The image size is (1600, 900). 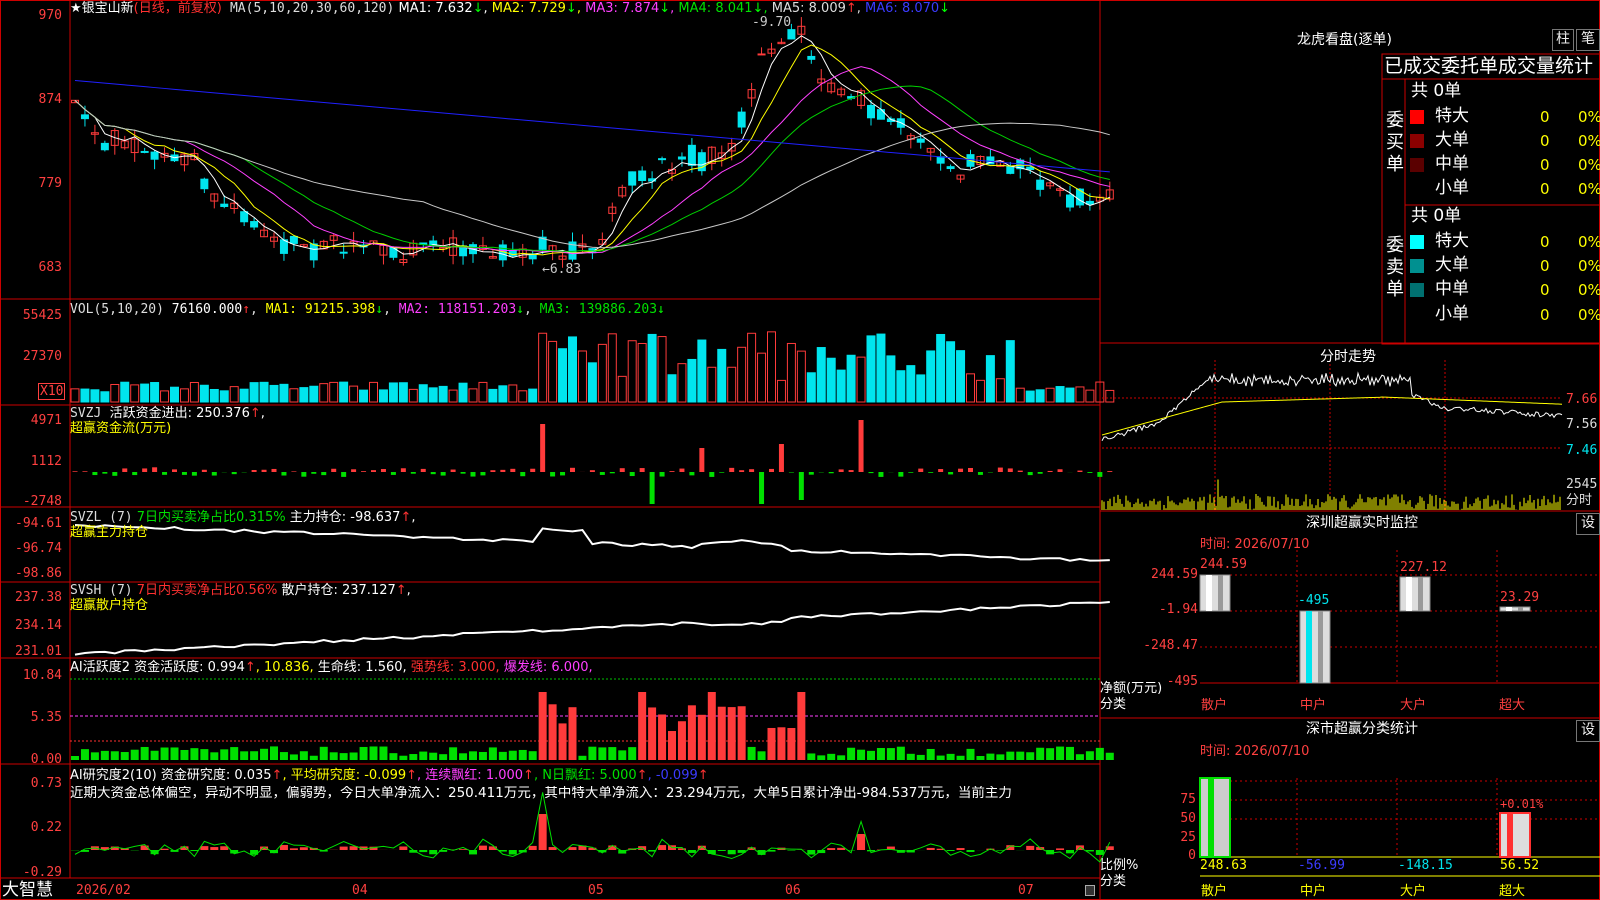 What do you see at coordinates (1090, 890) in the screenshot?
I see `scroll-lock-icon` at bounding box center [1090, 890].